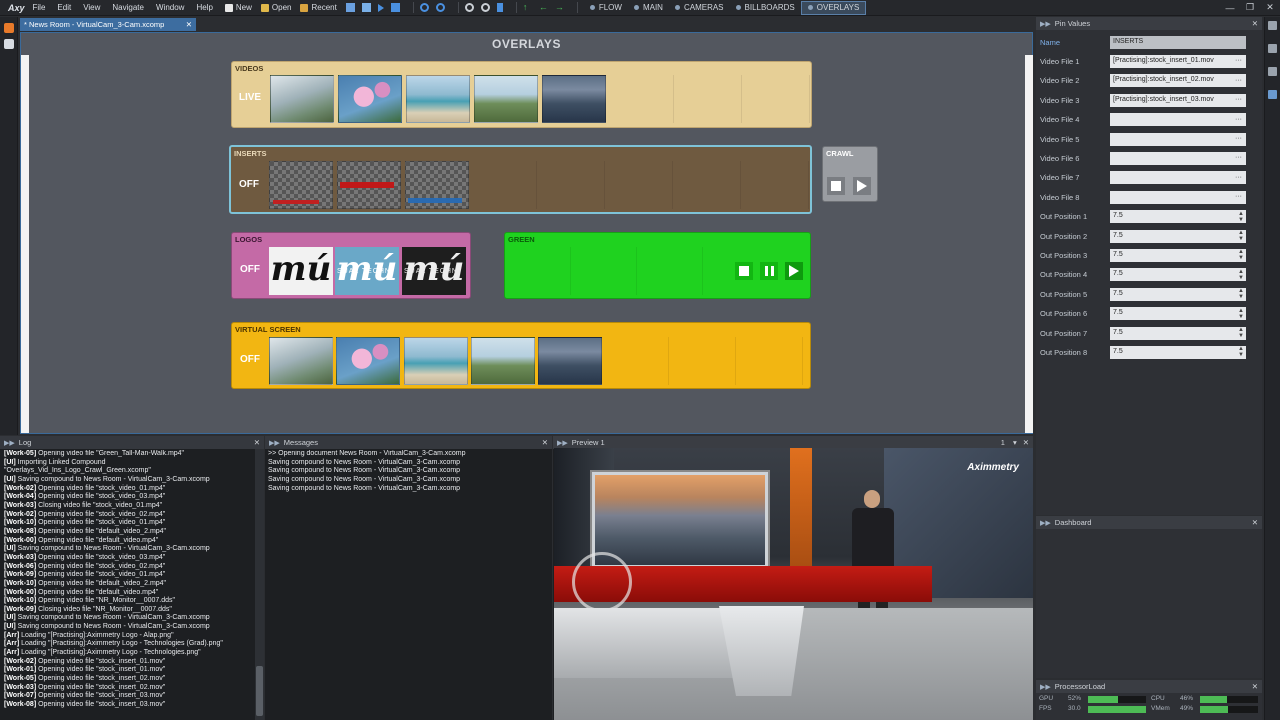 The image size is (1280, 720). Describe the element at coordinates (1178, 42) in the screenshot. I see `pin-value-field: INSERTS` at that location.